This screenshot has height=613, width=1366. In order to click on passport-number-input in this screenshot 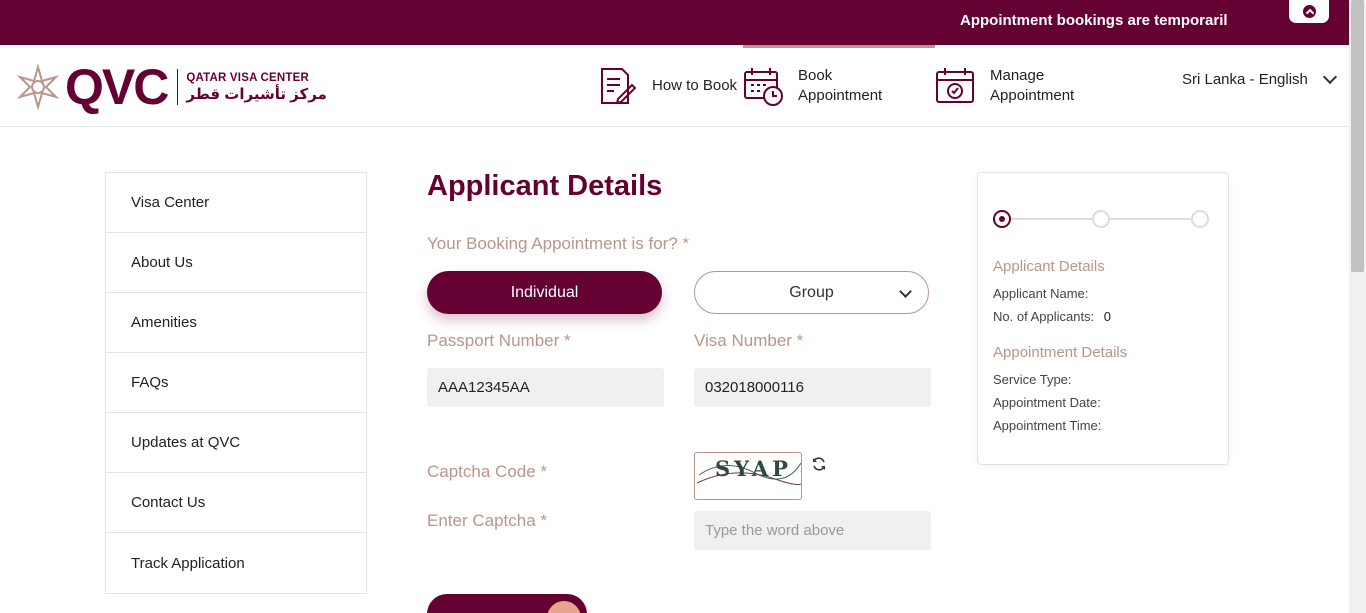, I will do `click(545, 387)`.